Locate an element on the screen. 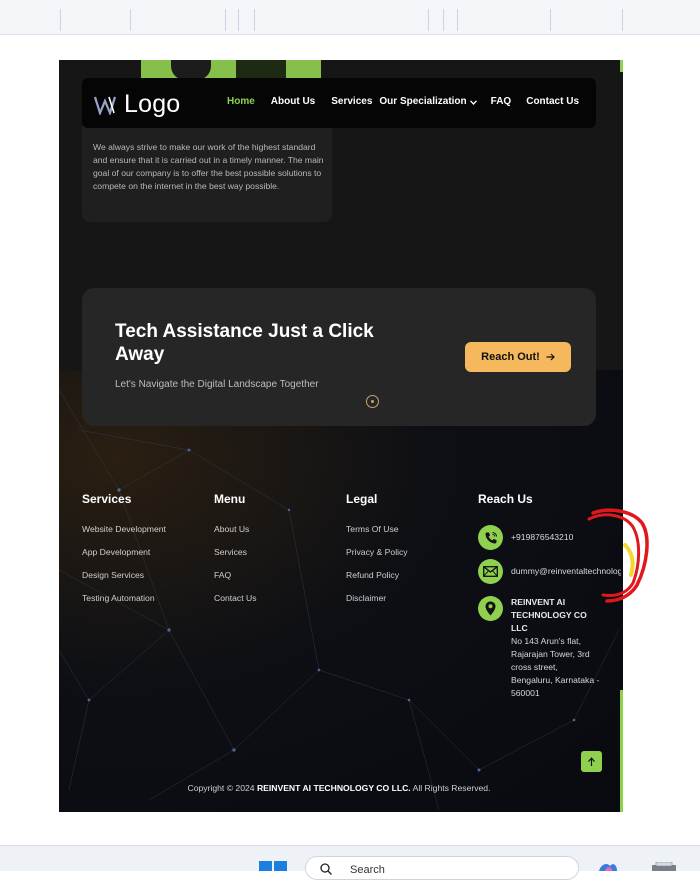 Image resolution: width=700 pixels, height=880 pixels. location-pin-icon is located at coordinates (490, 608).